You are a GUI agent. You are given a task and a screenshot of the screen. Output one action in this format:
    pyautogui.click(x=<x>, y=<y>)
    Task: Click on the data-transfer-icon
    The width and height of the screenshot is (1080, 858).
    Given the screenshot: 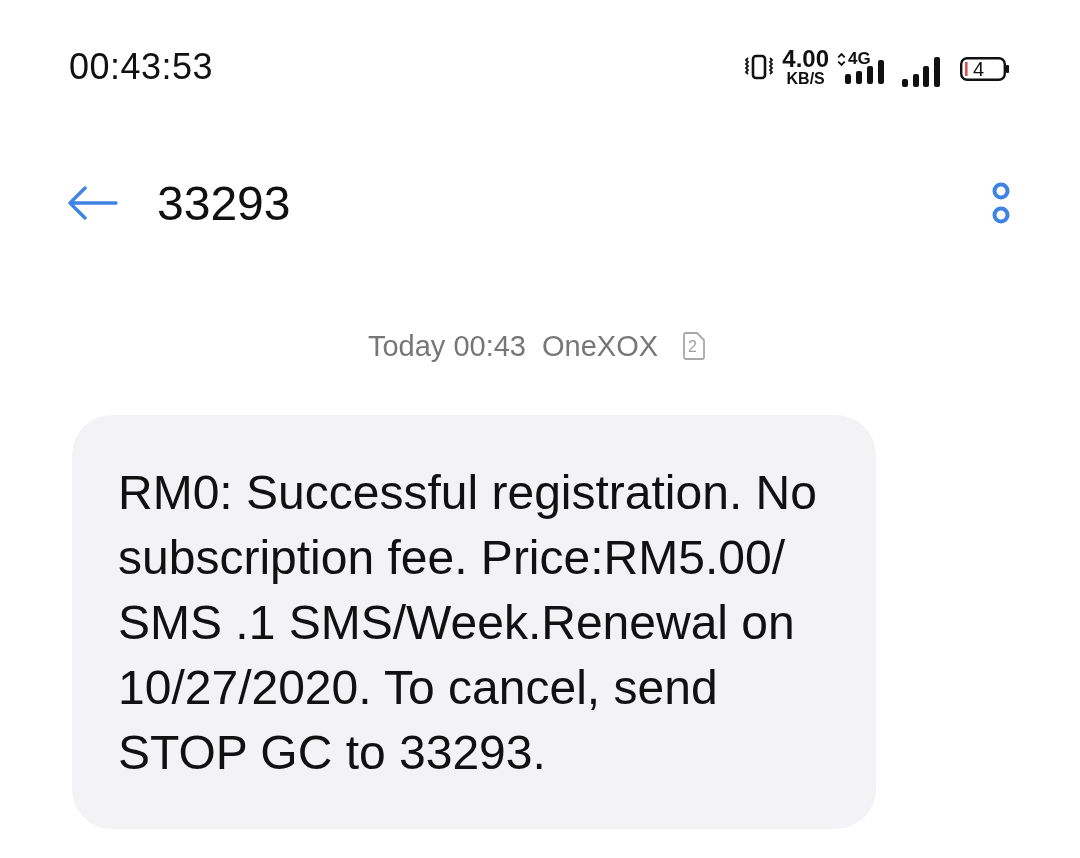 What is the action you would take?
    pyautogui.click(x=841, y=59)
    